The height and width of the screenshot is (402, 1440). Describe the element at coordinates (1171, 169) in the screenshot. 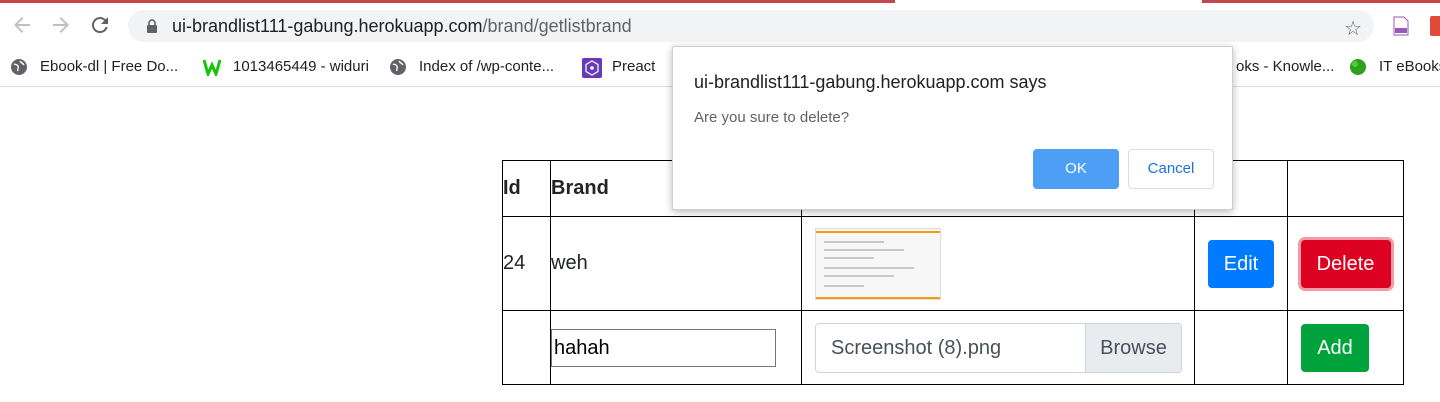

I see `cancel-button: Cancel` at that location.